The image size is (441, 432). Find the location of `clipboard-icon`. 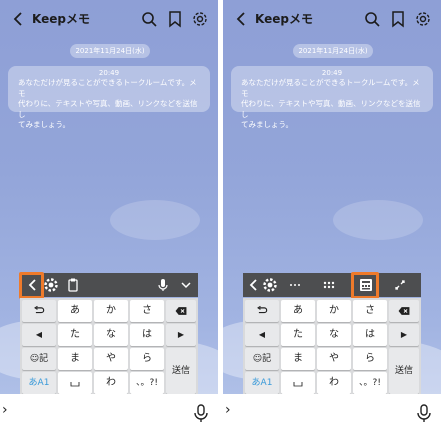

clipboard-icon is located at coordinates (73, 285).